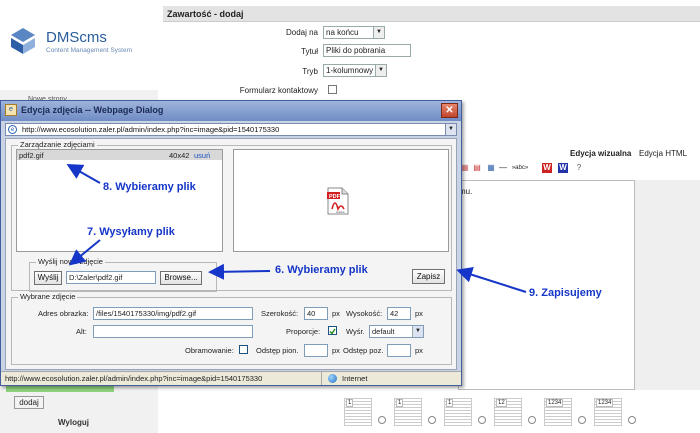  Describe the element at coordinates (355, 378) in the screenshot. I see `zone-label: Internet` at that location.